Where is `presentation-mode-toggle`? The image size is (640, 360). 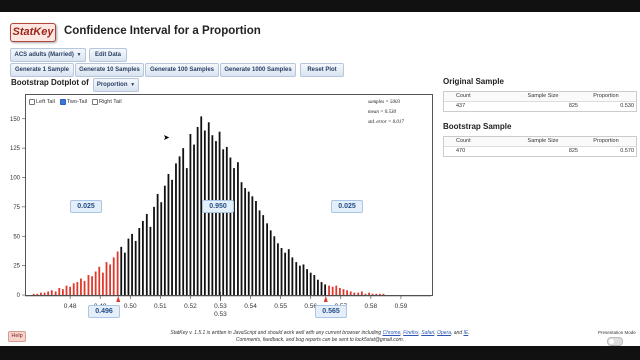
presentation-mode-toggle is located at coordinates (615, 341).